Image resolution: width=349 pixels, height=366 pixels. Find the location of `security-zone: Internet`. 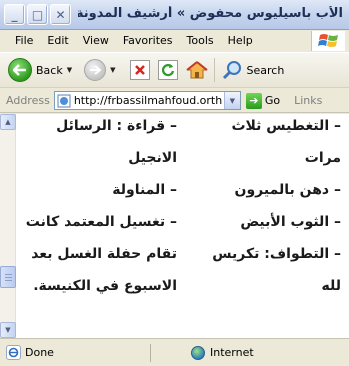

security-zone: Internet is located at coordinates (222, 352).